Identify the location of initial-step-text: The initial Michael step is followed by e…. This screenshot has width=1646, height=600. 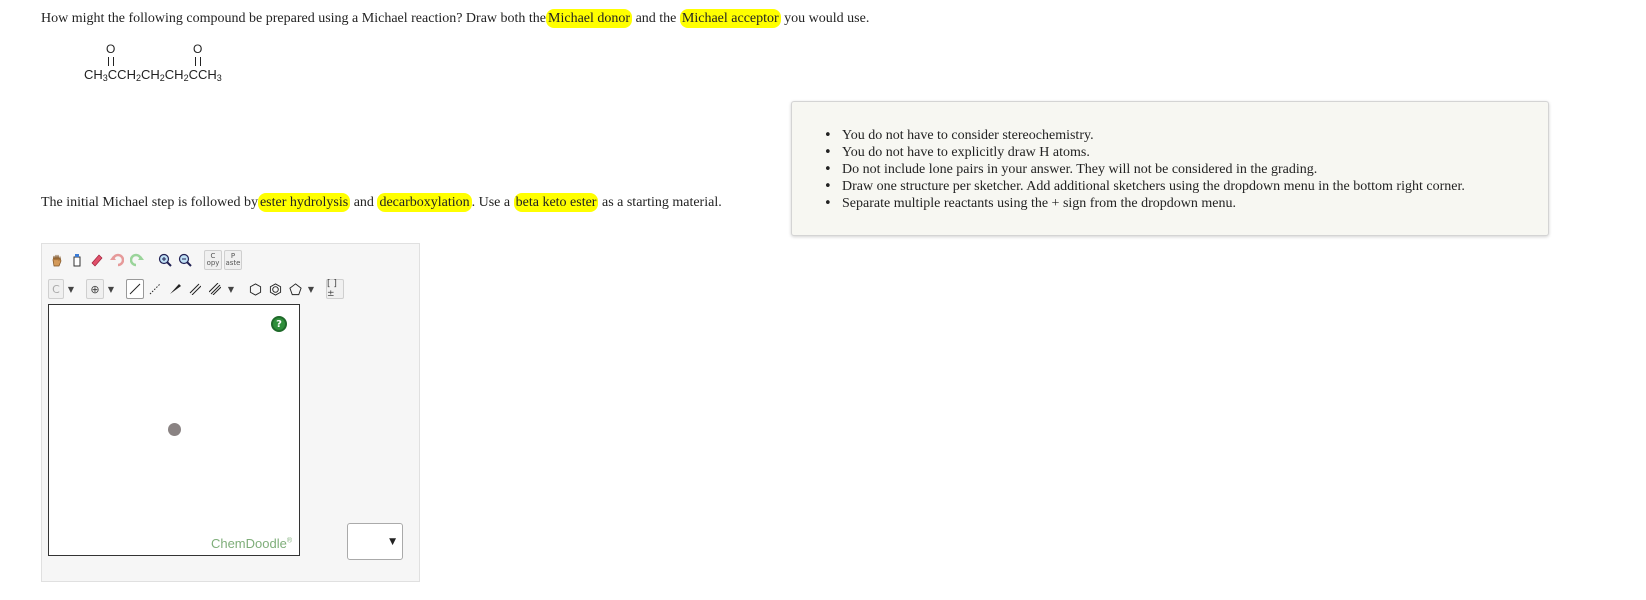
(381, 202).